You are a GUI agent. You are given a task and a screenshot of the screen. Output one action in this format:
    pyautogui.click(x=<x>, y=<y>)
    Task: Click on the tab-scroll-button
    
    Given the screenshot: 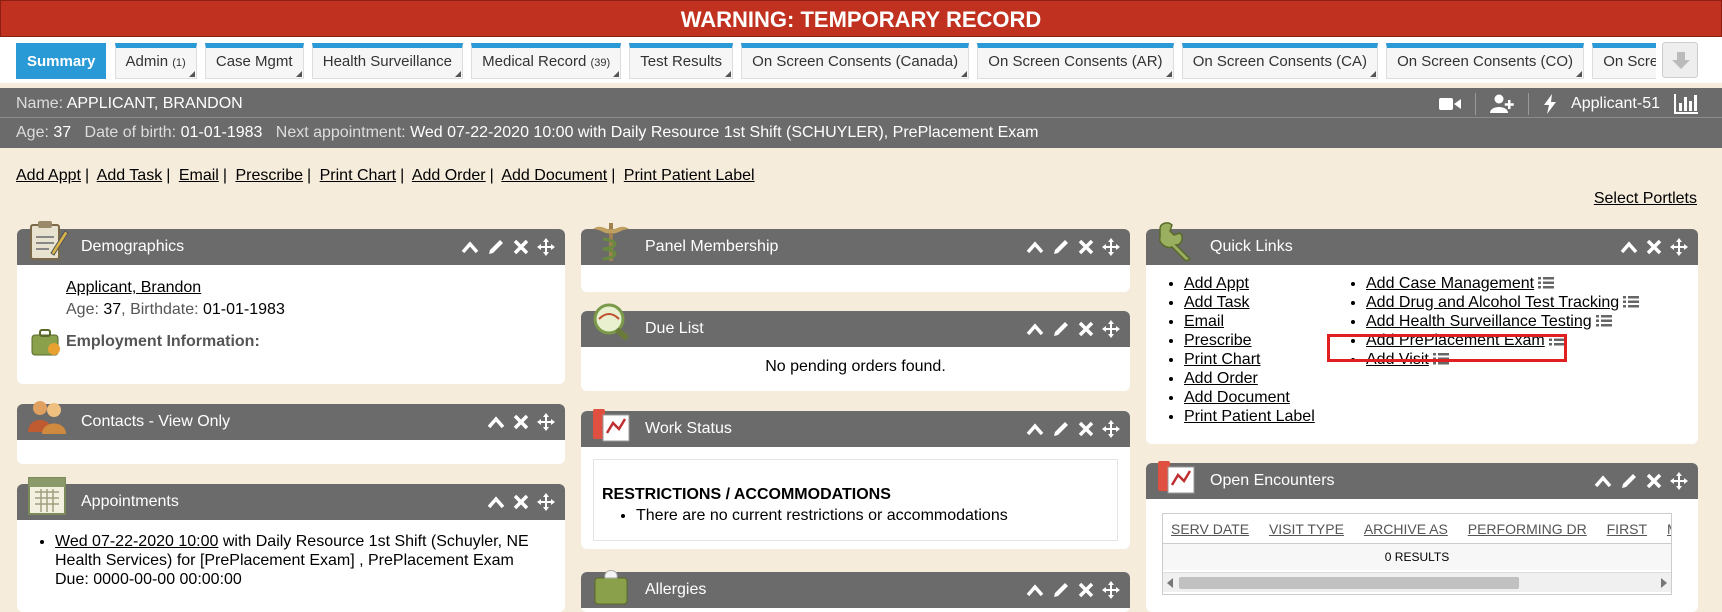 What is the action you would take?
    pyautogui.click(x=1680, y=60)
    